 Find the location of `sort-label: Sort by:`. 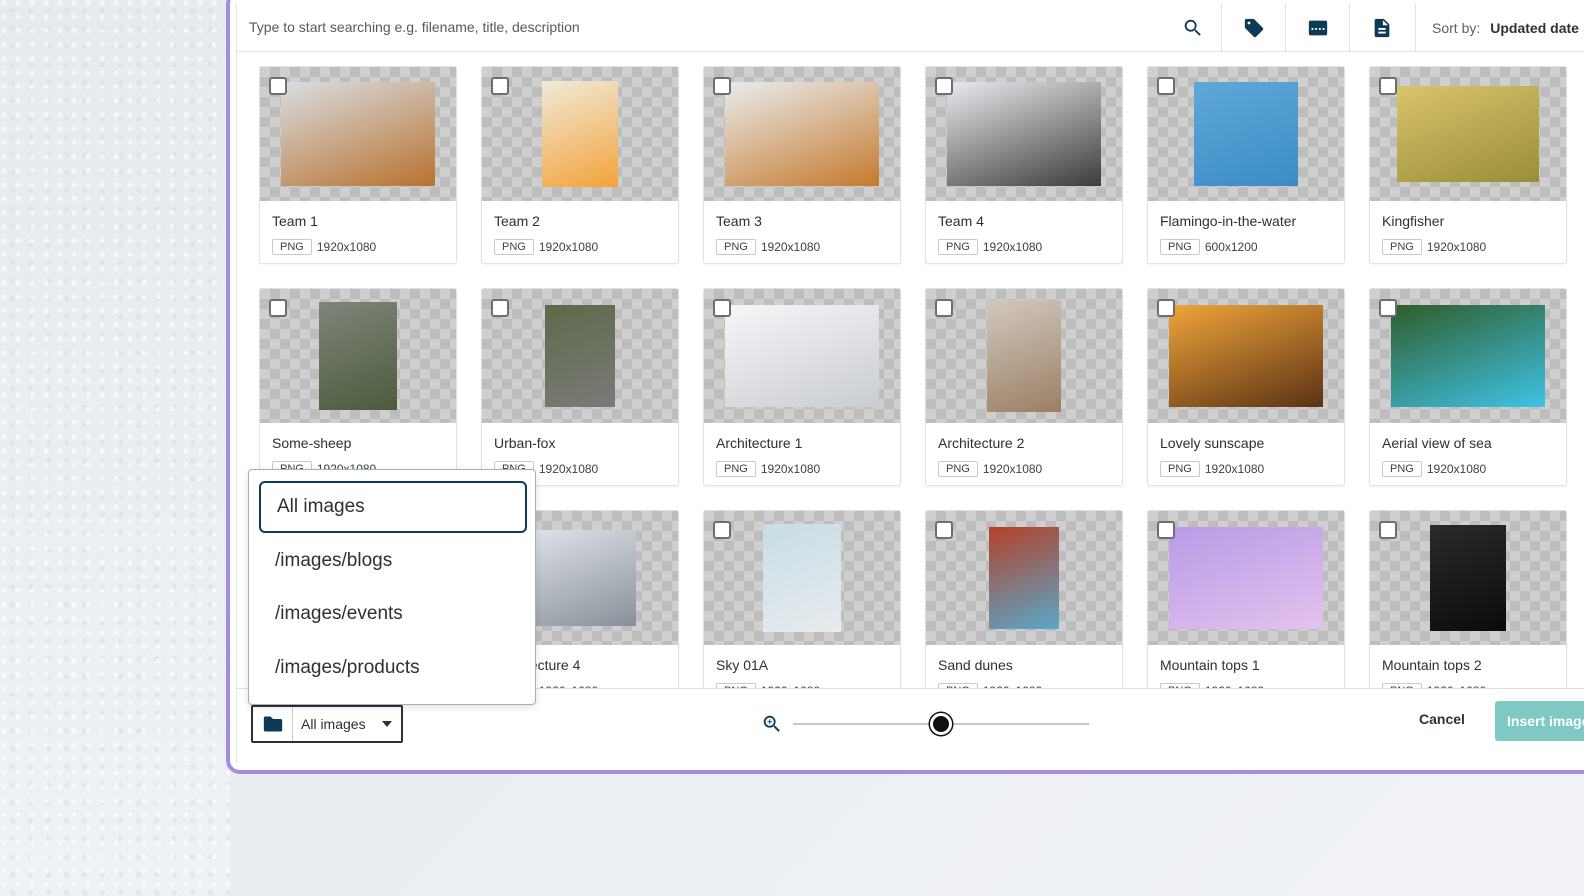

sort-label: Sort by: is located at coordinates (1456, 28).